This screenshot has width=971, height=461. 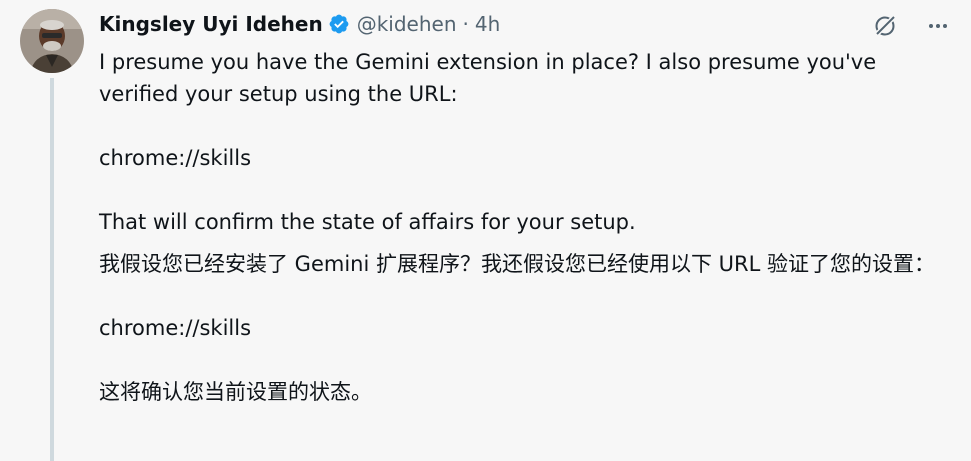 What do you see at coordinates (885, 26) in the screenshot?
I see `grok-icon` at bounding box center [885, 26].